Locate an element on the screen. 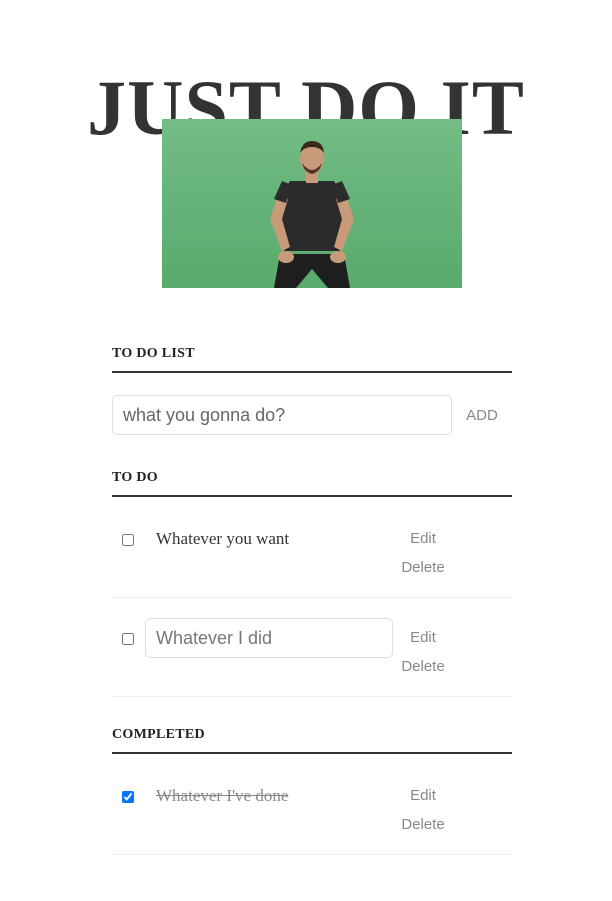  man-figure-icon is located at coordinates (312, 214).